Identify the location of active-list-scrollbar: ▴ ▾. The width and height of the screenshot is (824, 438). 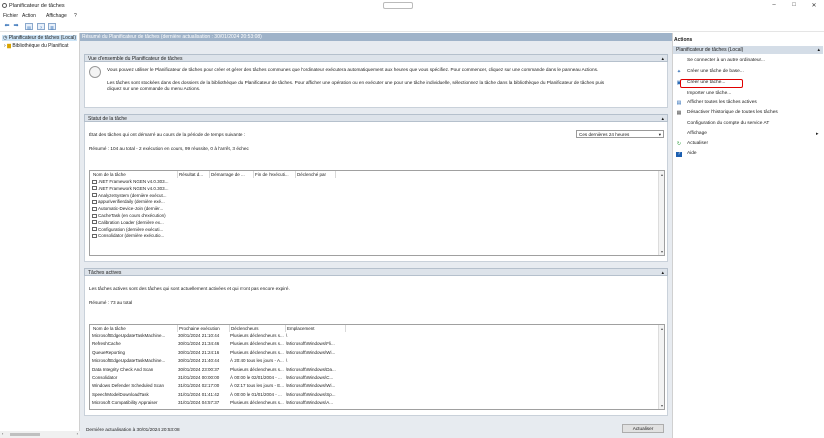
(661, 367).